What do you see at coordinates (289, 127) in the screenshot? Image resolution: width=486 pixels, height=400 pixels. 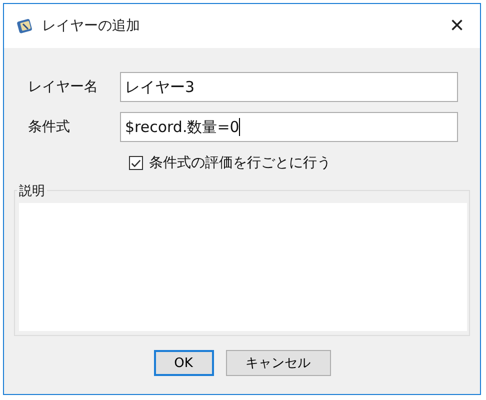 I see `input-field: $record.数量=0` at bounding box center [289, 127].